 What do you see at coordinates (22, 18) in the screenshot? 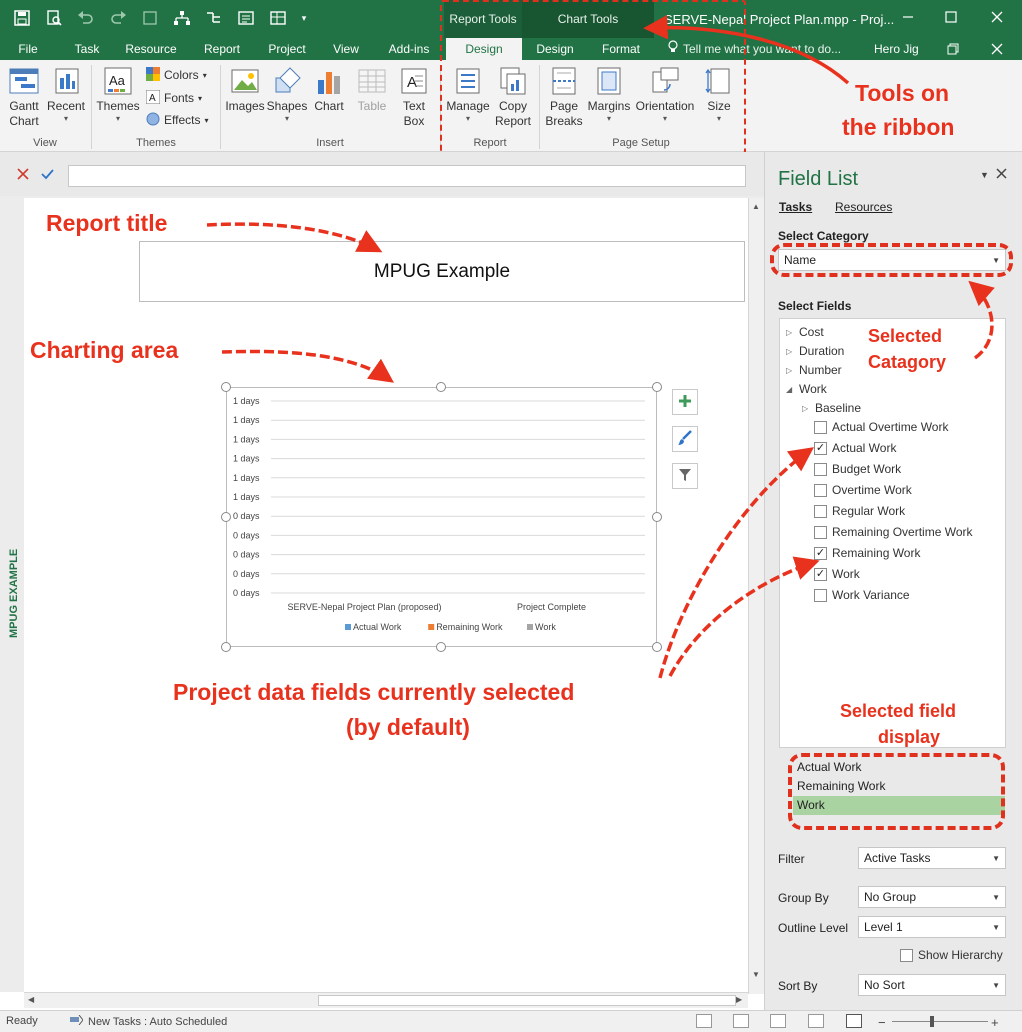
I see `save-icon` at bounding box center [22, 18].